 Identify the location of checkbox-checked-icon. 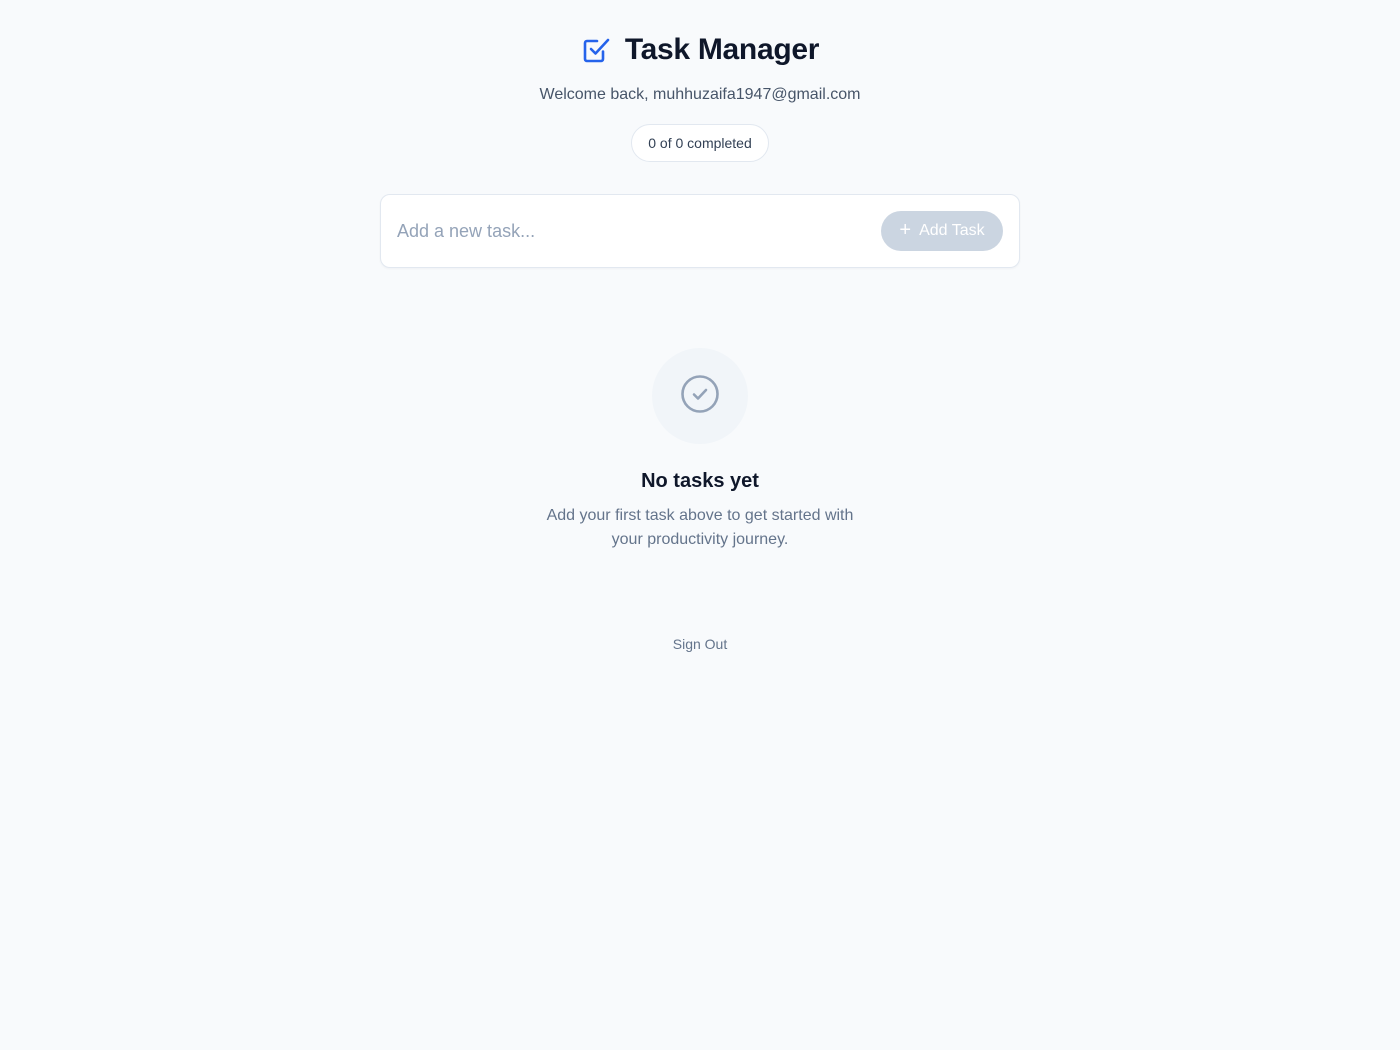
(596, 50).